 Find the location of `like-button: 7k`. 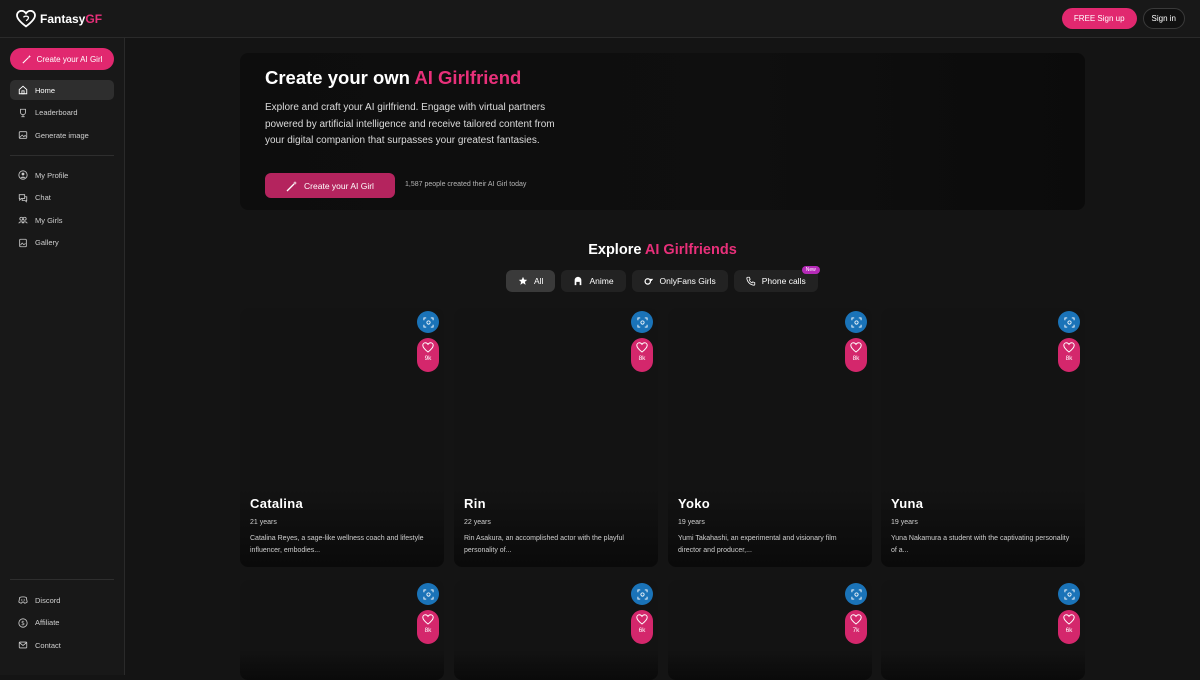

like-button: 7k is located at coordinates (856, 627).